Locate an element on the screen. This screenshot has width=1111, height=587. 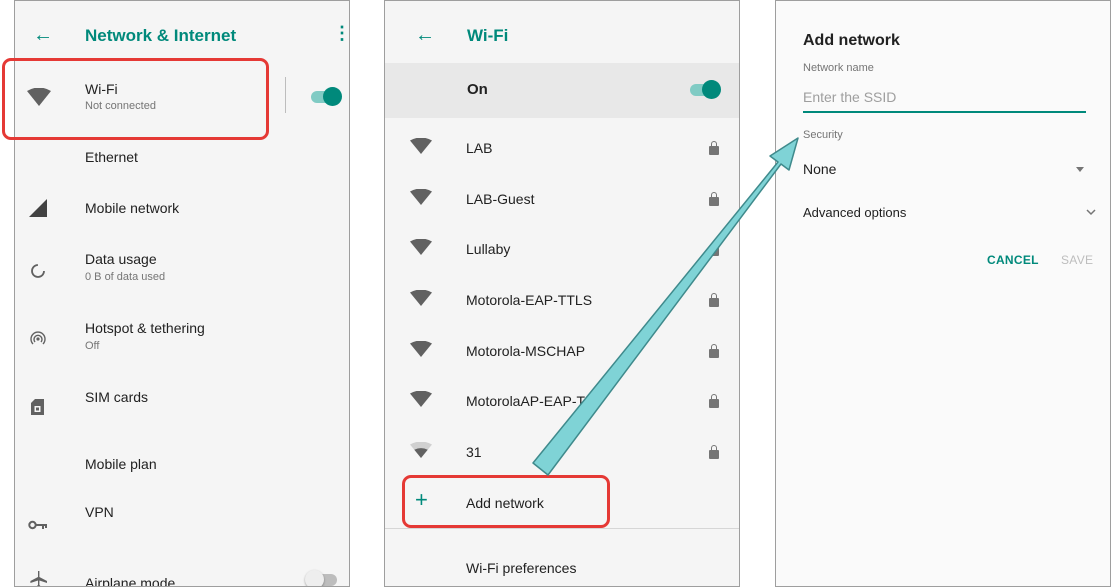
callout-arrow is located at coordinates (665, 306).